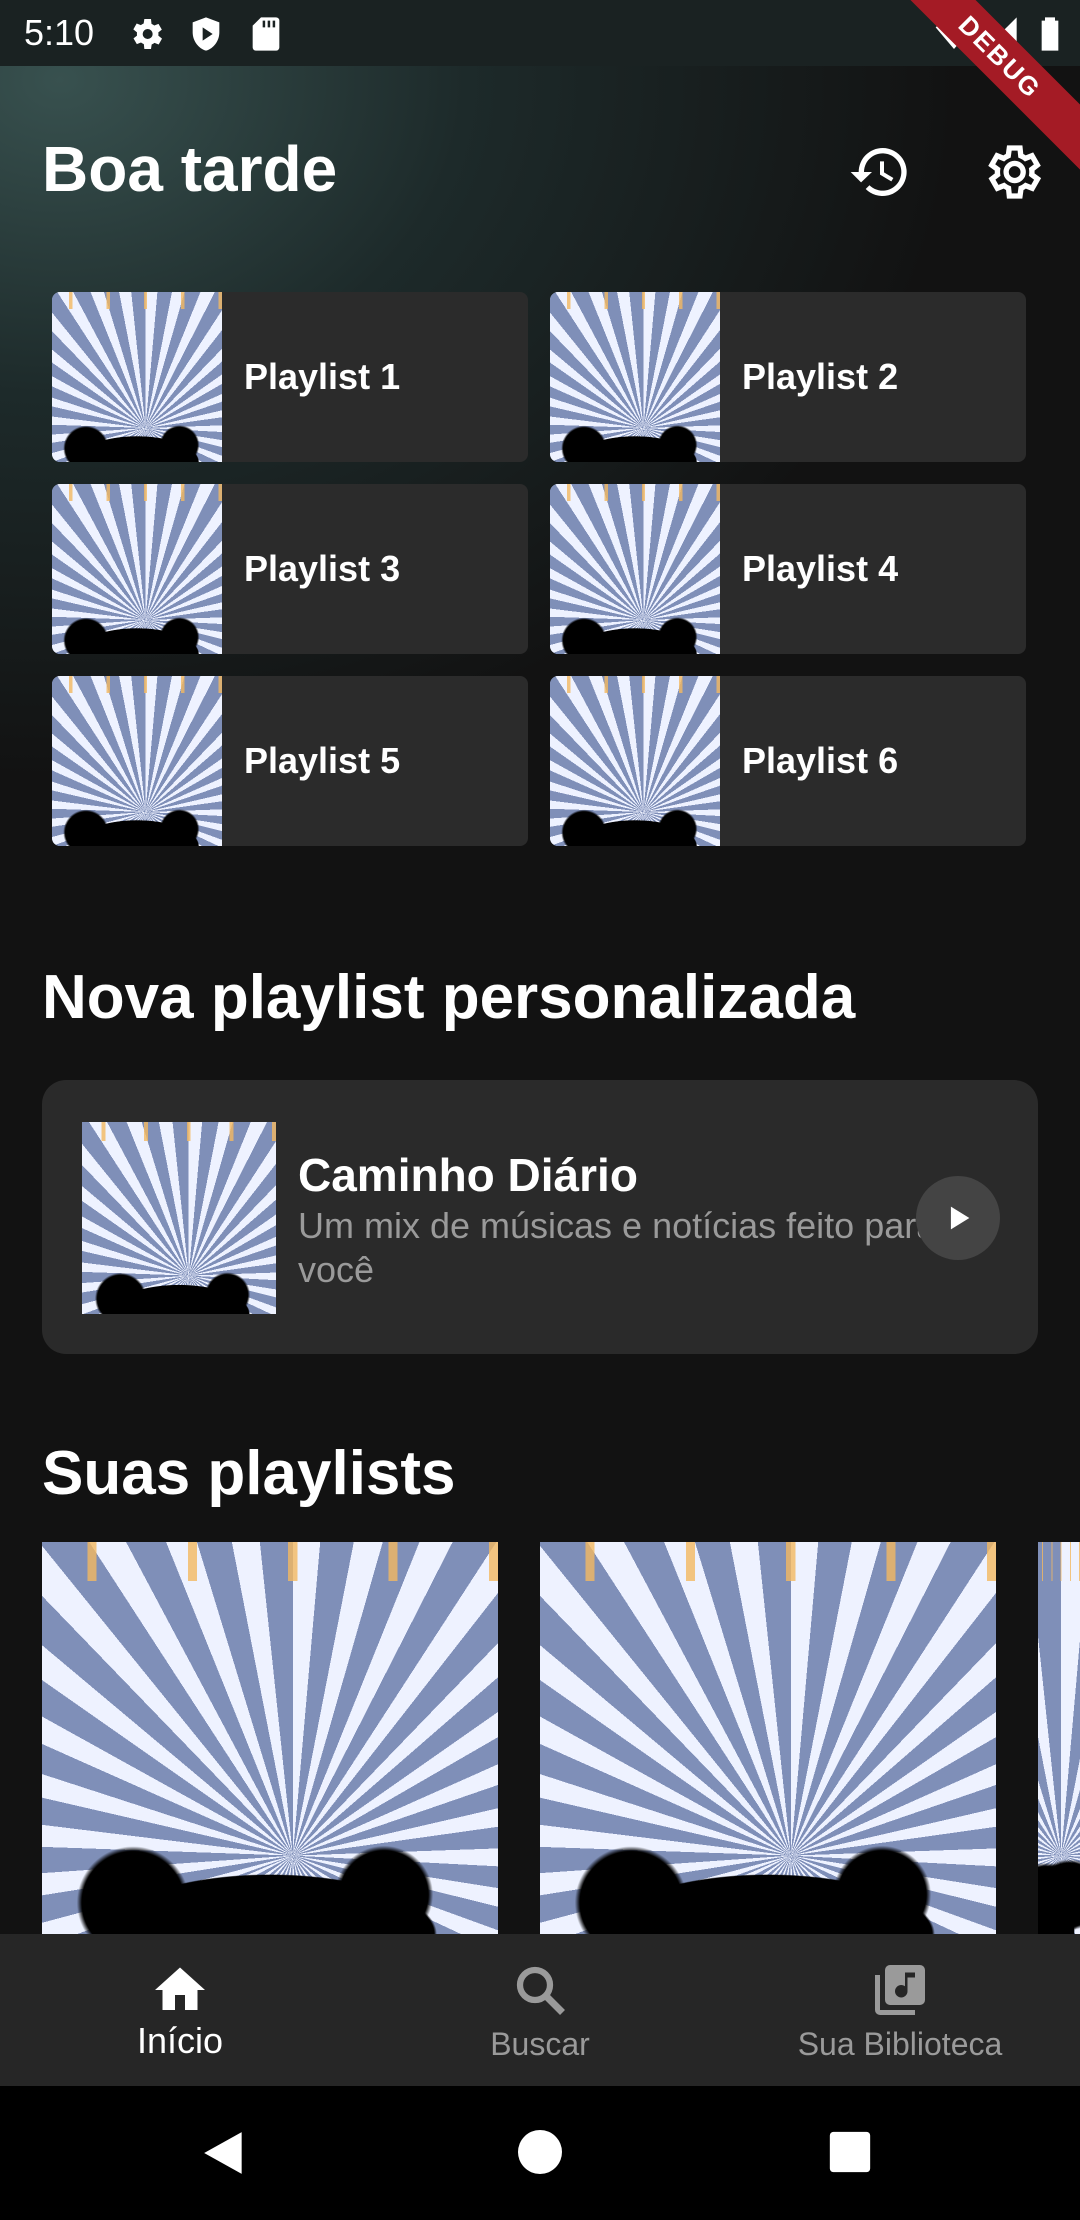 The height and width of the screenshot is (2220, 1080). Describe the element at coordinates (1012, 172) in the screenshot. I see `settings-icon` at that location.